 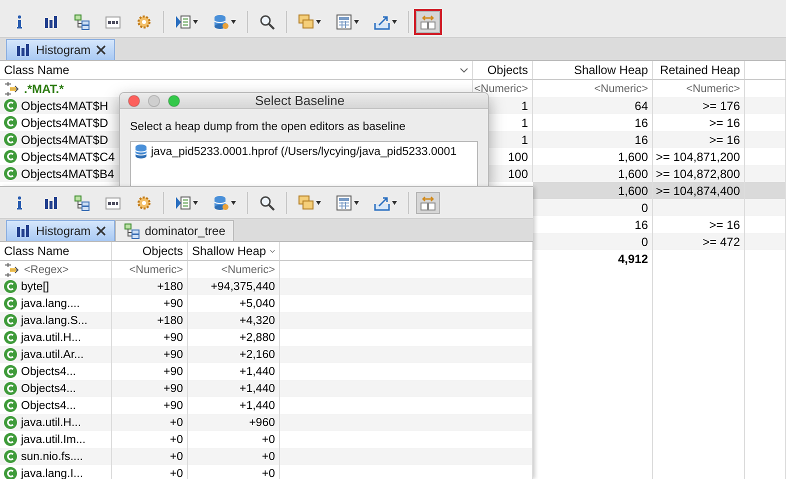 What do you see at coordinates (641, 105) in the screenshot?
I see `table-cell: 64` at bounding box center [641, 105].